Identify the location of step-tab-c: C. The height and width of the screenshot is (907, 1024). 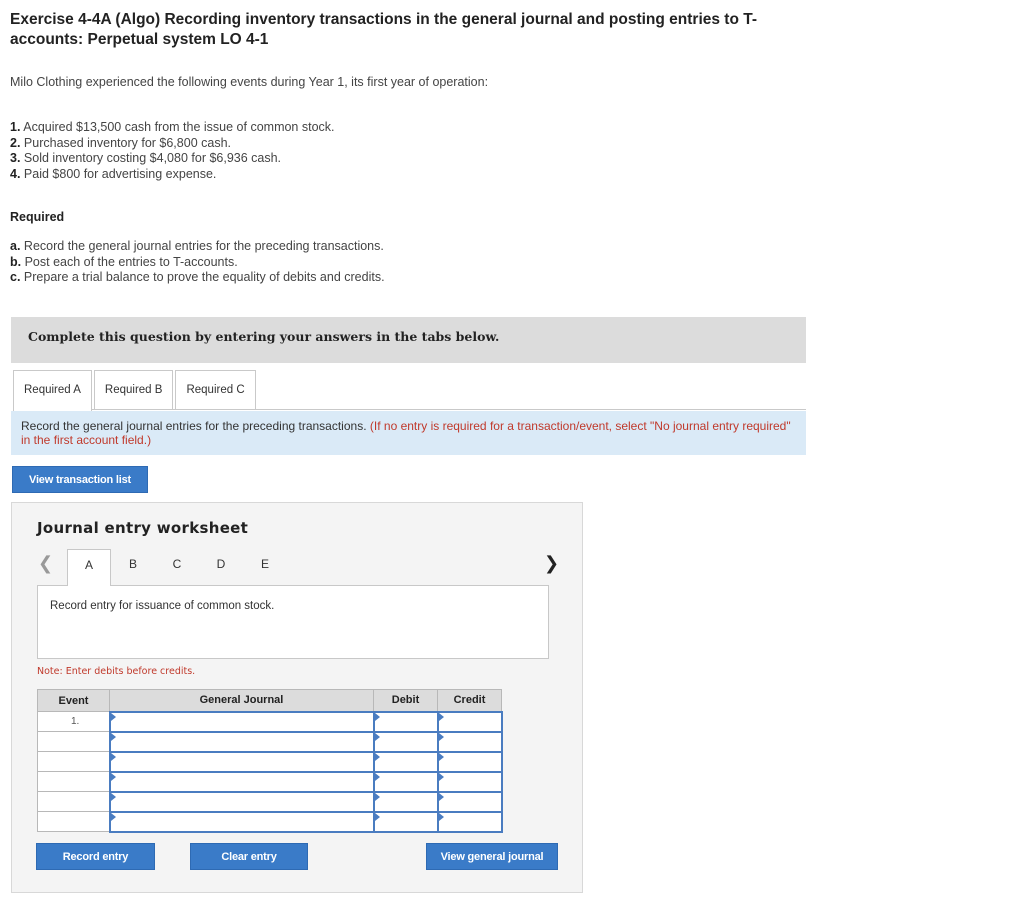
(177, 564).